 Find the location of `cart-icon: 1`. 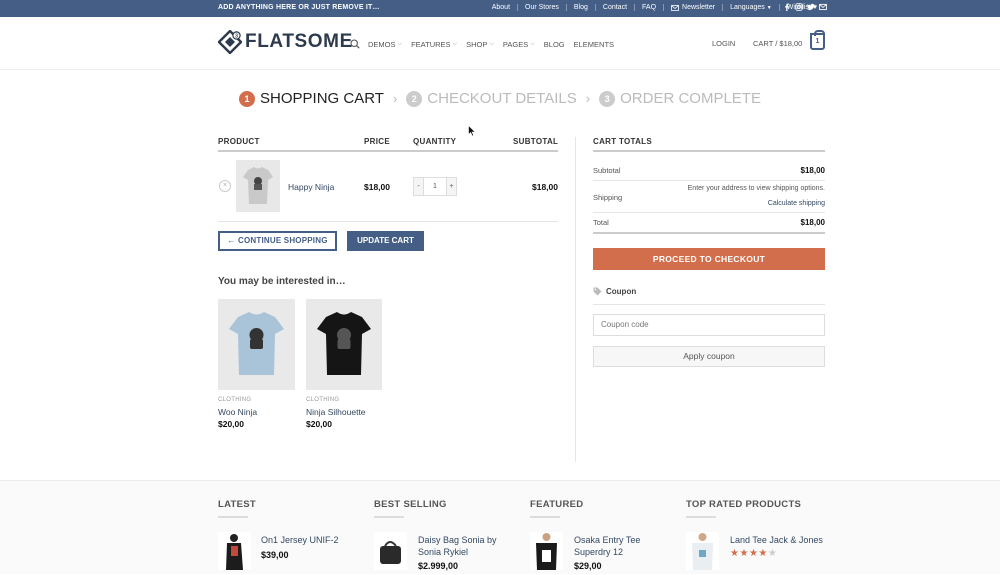

cart-icon: 1 is located at coordinates (817, 40).